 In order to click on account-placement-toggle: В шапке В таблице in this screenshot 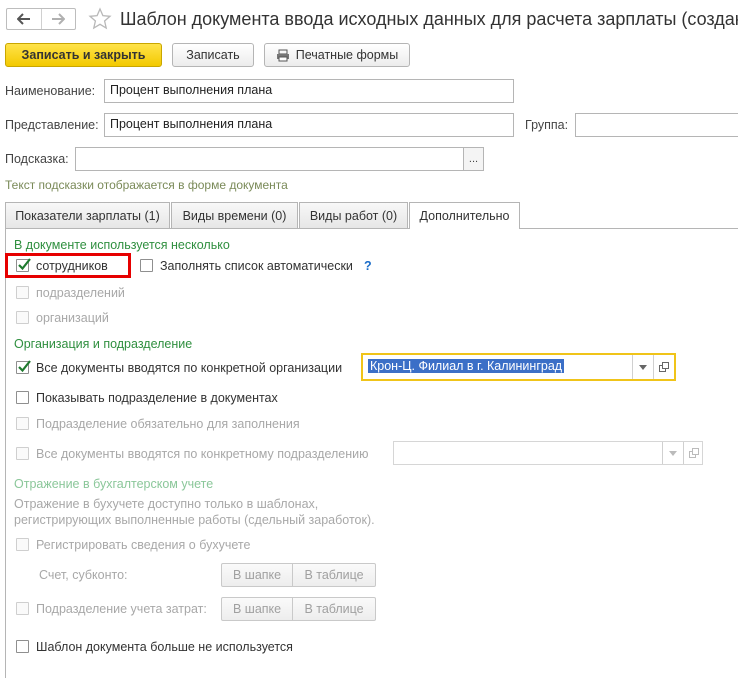, I will do `click(298, 575)`.